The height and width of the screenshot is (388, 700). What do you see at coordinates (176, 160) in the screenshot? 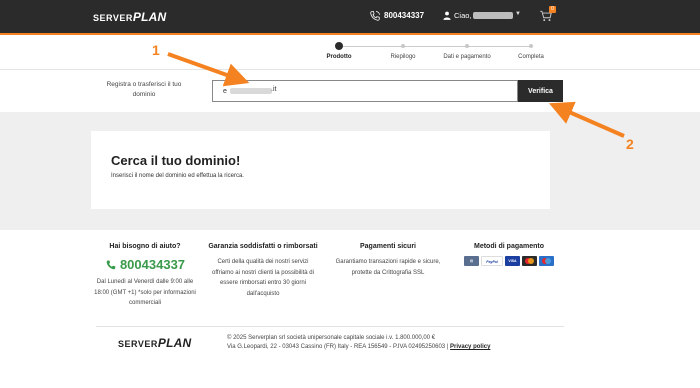
I see `card-title: Cerca il tuo dominio!` at bounding box center [176, 160].